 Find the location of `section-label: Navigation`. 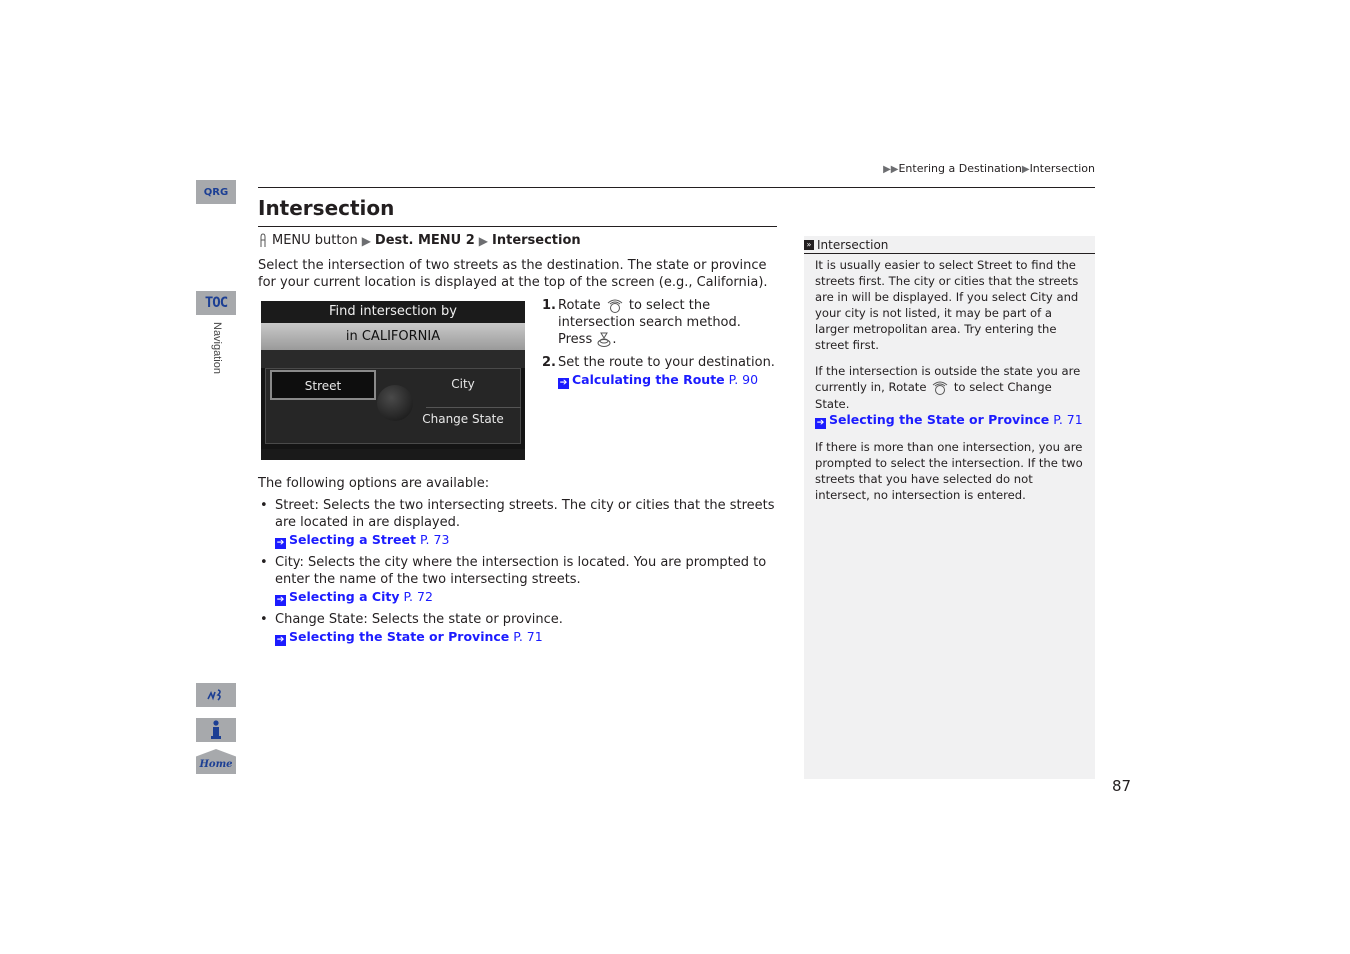

section-label: Navigation is located at coordinates (217, 348).